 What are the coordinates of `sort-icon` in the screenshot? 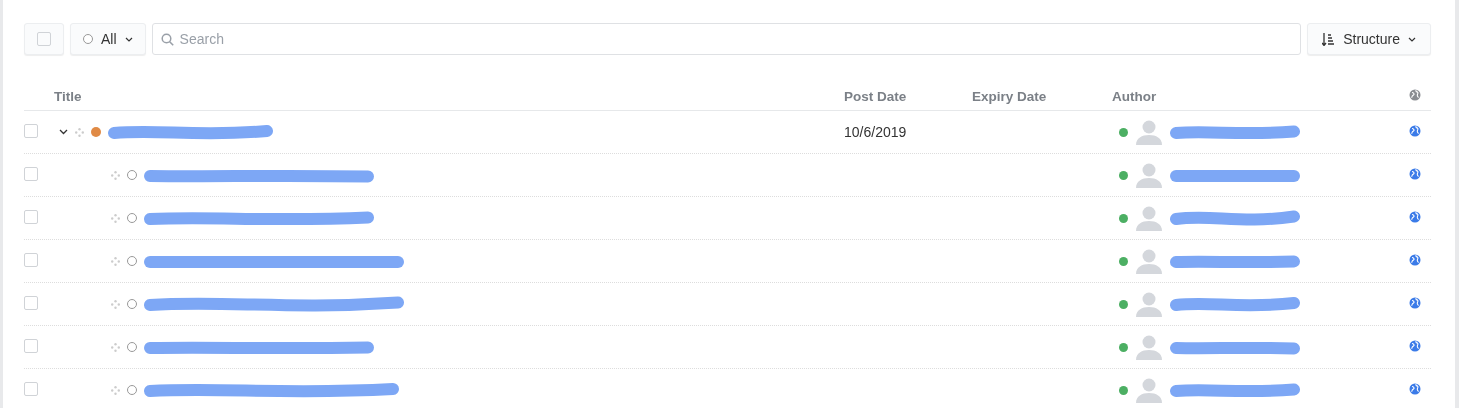 It's located at (1329, 39).